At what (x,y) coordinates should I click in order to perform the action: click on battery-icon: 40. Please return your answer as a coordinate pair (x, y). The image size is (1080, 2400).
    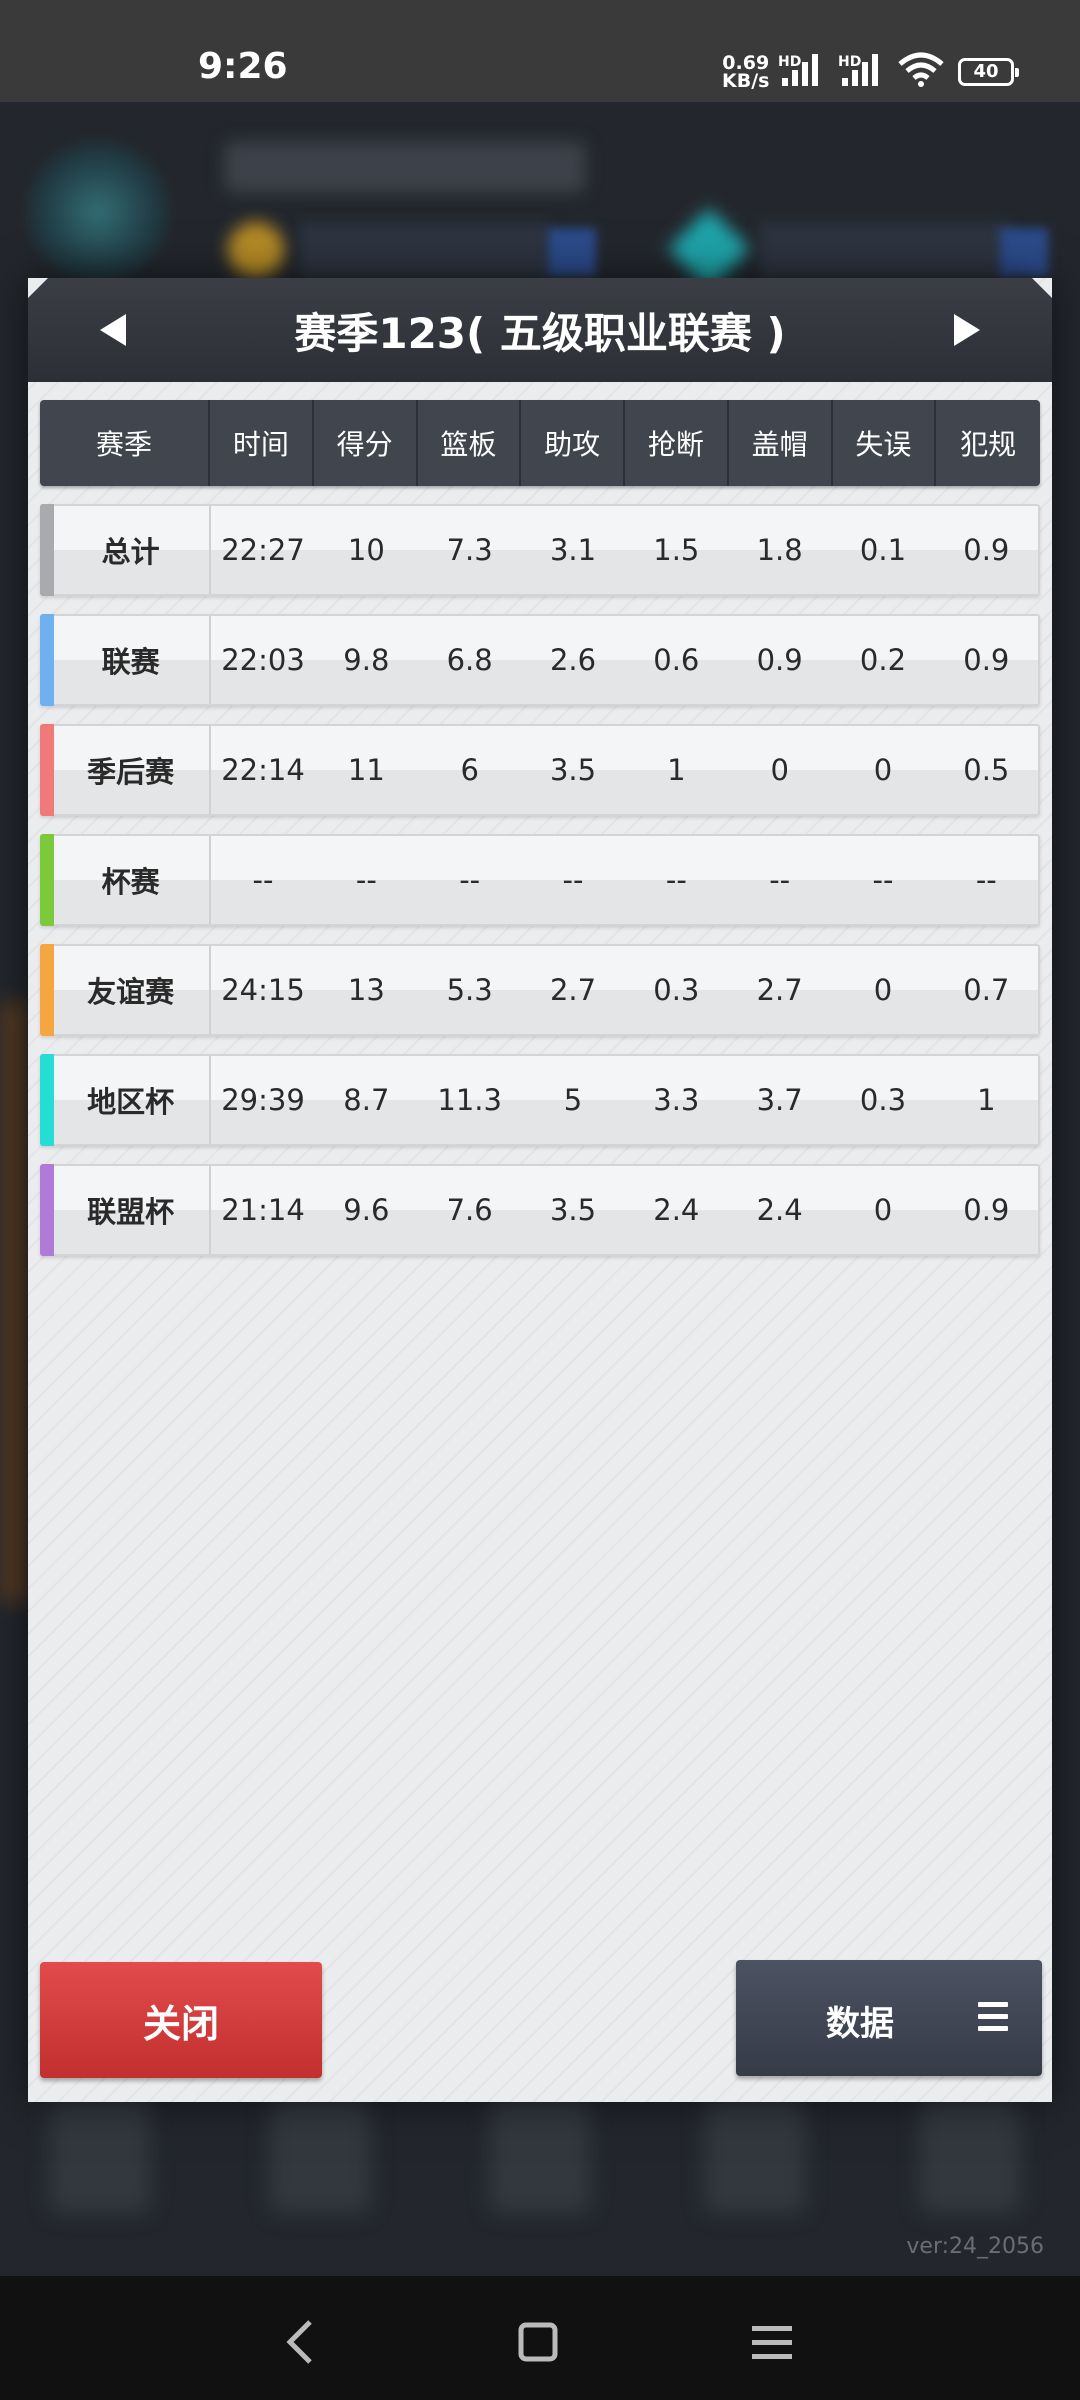
    Looking at the image, I should click on (988, 72).